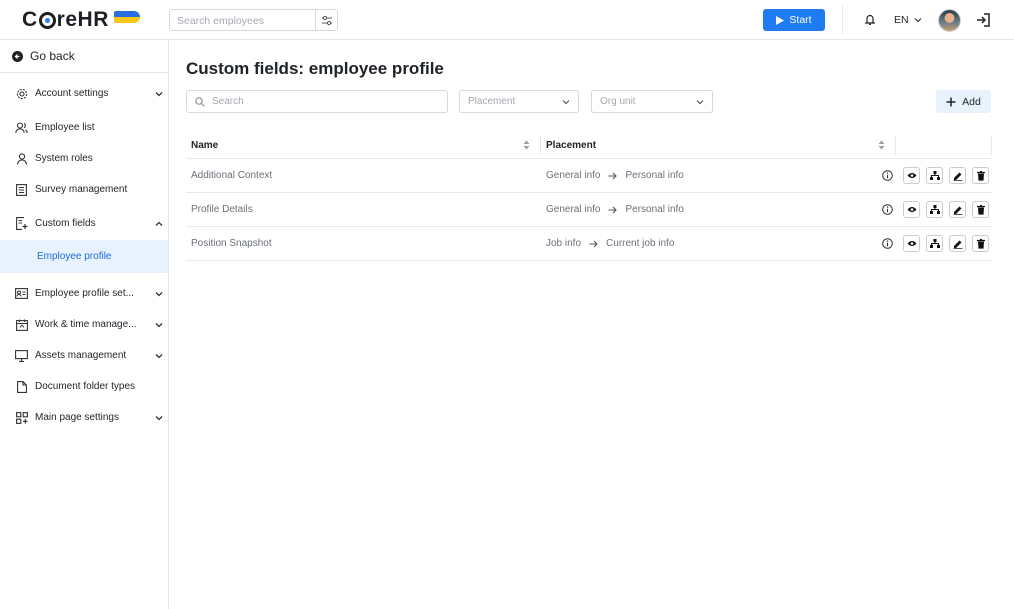  I want to click on trash-icon, so click(980, 209).